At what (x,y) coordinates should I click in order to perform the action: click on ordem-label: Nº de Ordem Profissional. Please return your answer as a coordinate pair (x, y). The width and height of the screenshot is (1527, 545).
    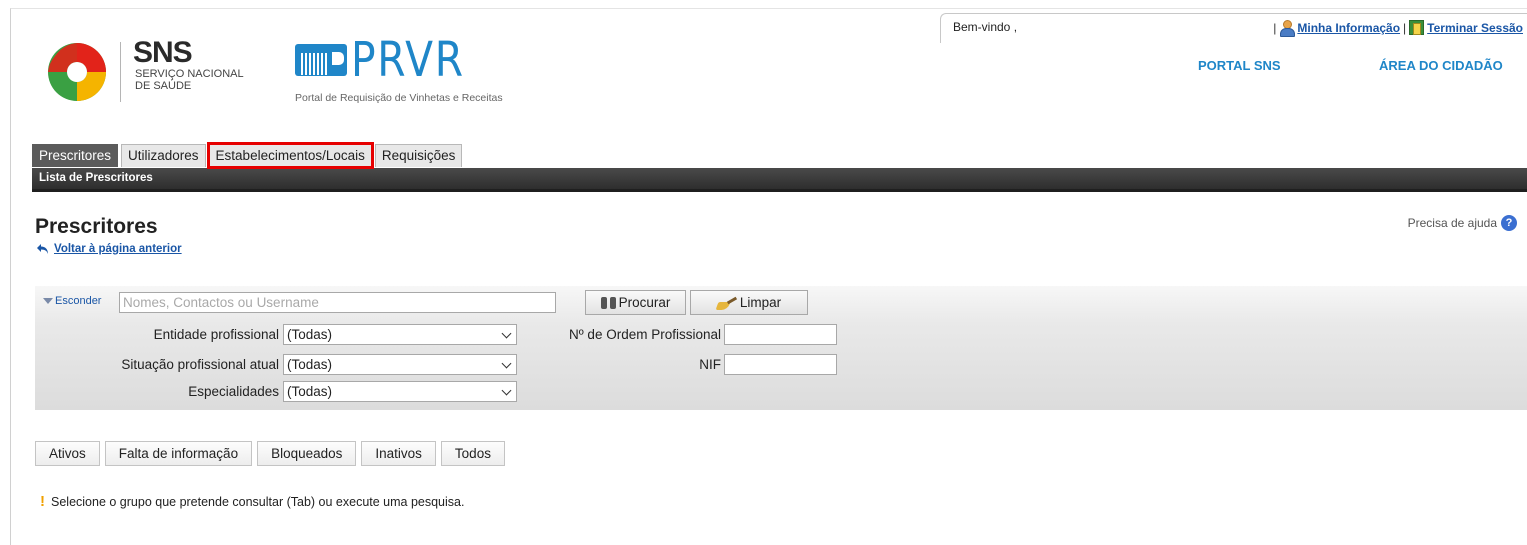
    Looking at the image, I should click on (645, 334).